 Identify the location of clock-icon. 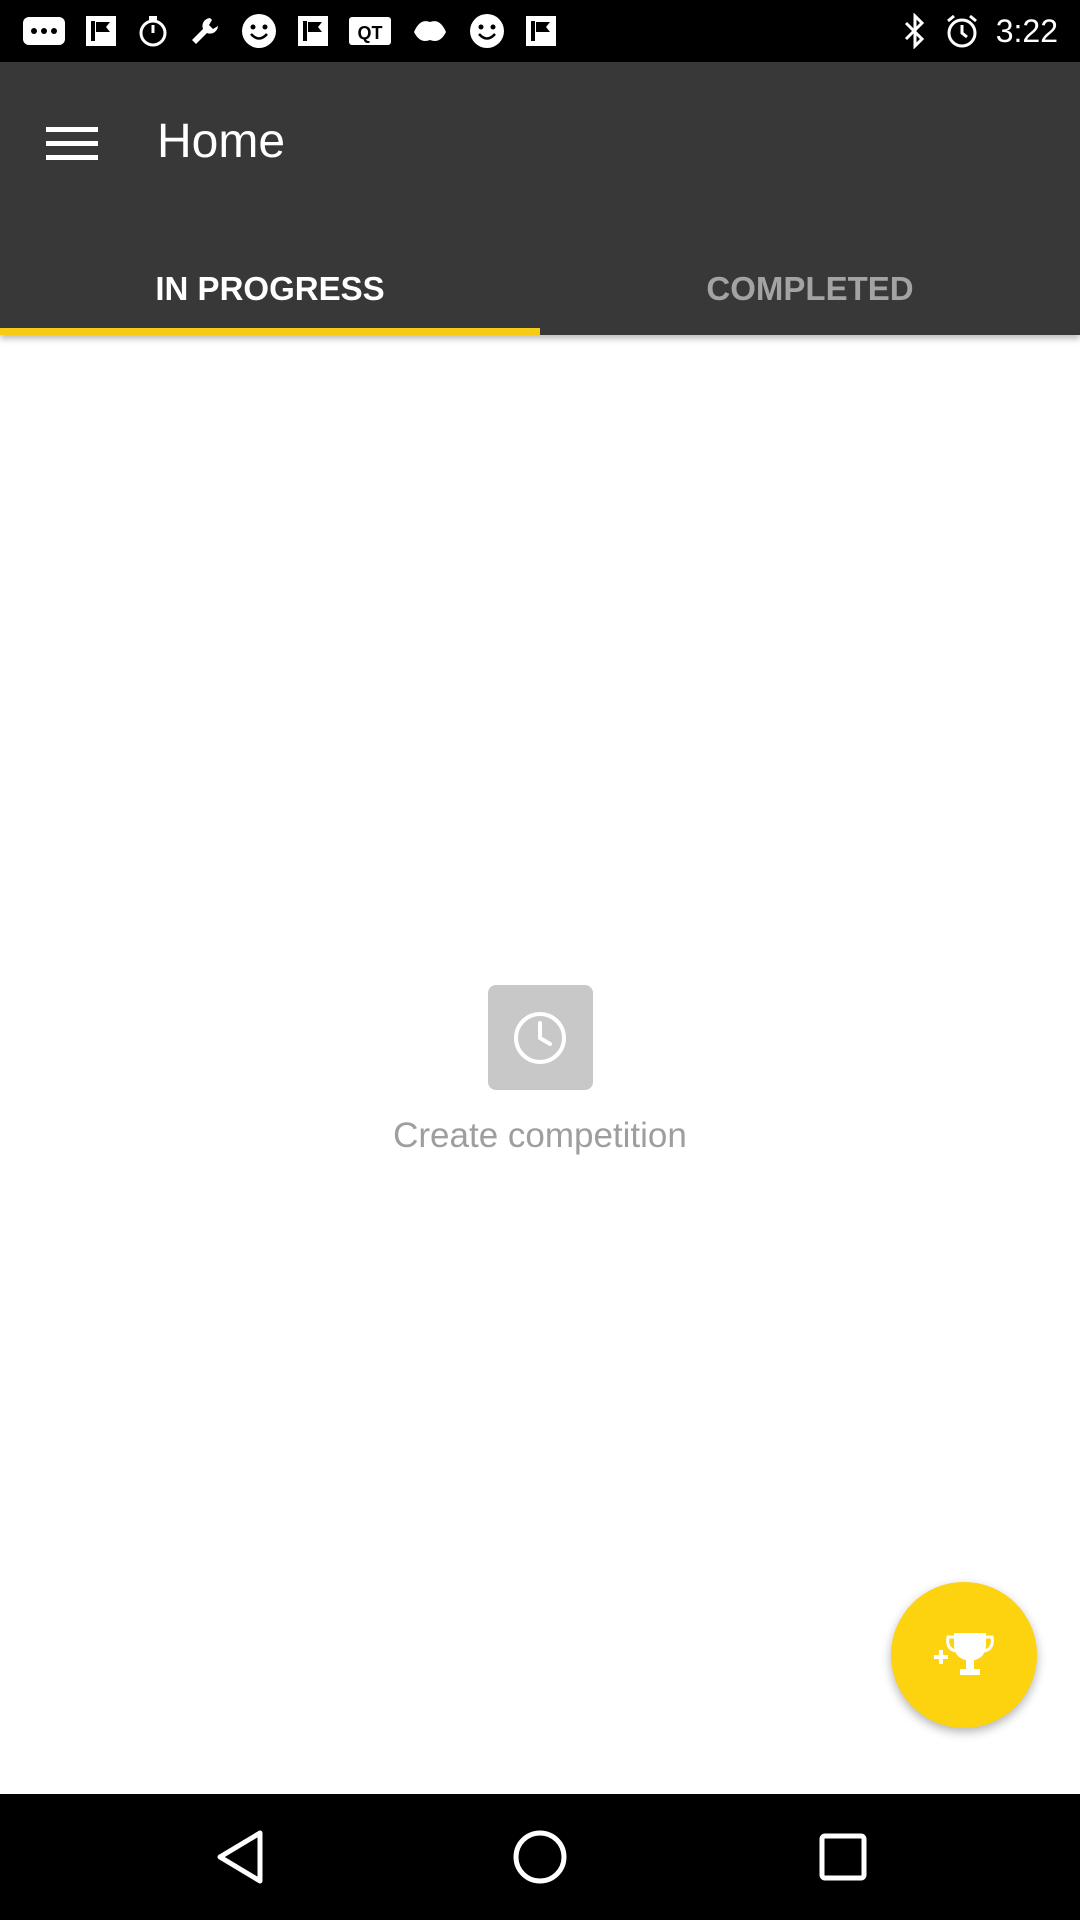
(540, 1037).